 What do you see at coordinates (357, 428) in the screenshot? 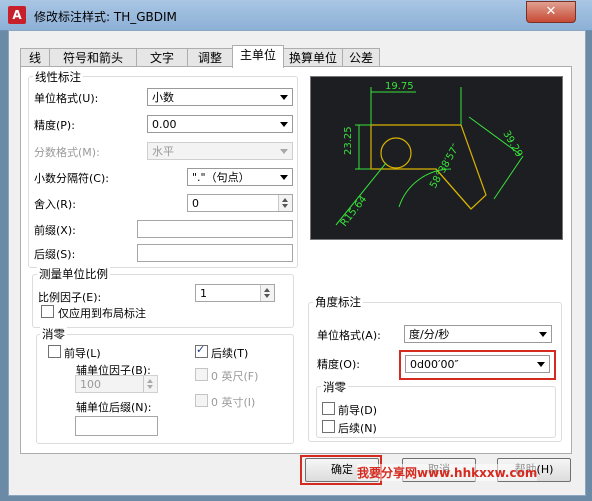
I see `angular-trailing-label: 后续(N)` at bounding box center [357, 428].